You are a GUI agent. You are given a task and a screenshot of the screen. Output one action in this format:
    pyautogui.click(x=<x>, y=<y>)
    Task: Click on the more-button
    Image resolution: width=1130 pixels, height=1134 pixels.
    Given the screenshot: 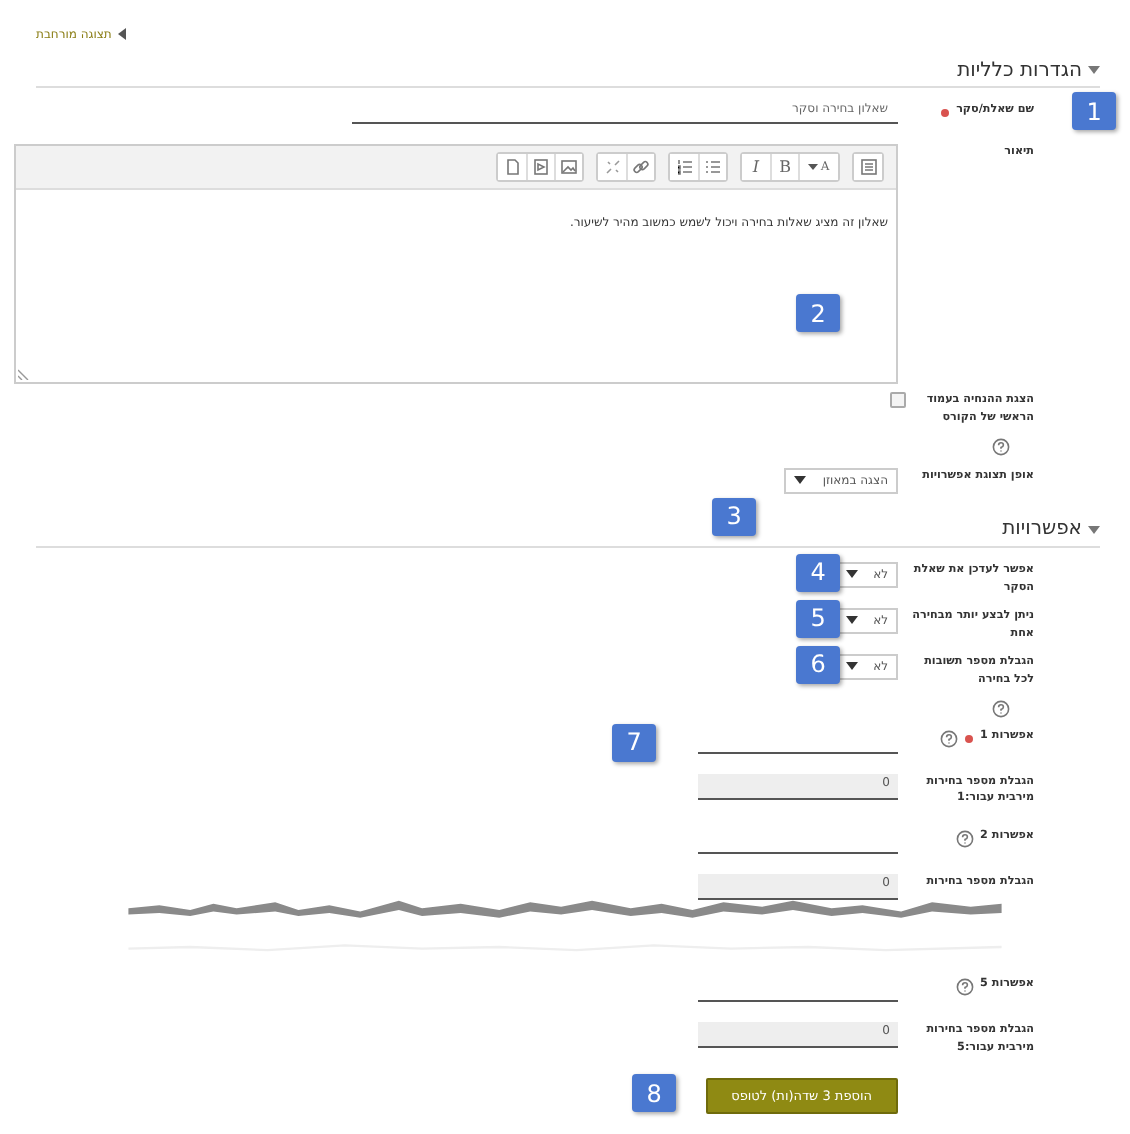 What is the action you would take?
    pyautogui.click(x=868, y=167)
    